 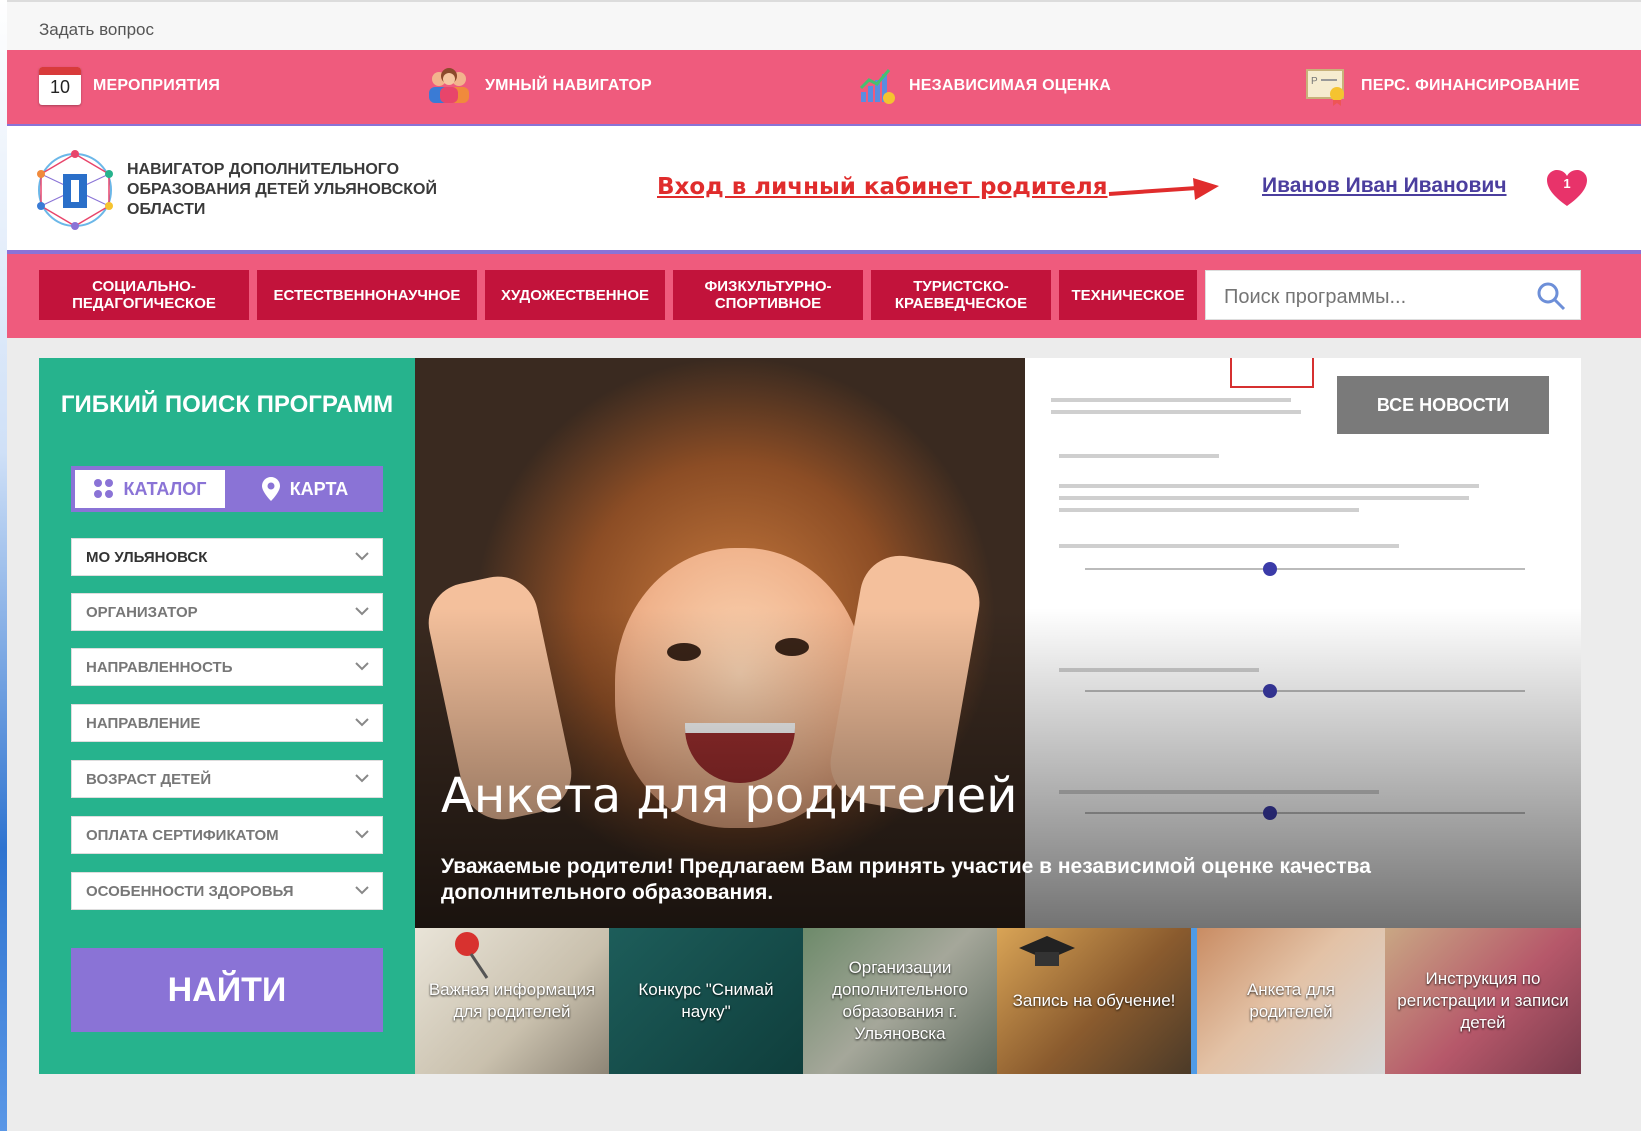 What do you see at coordinates (319, 488) in the screenshot?
I see `map-label: КАРТА` at bounding box center [319, 488].